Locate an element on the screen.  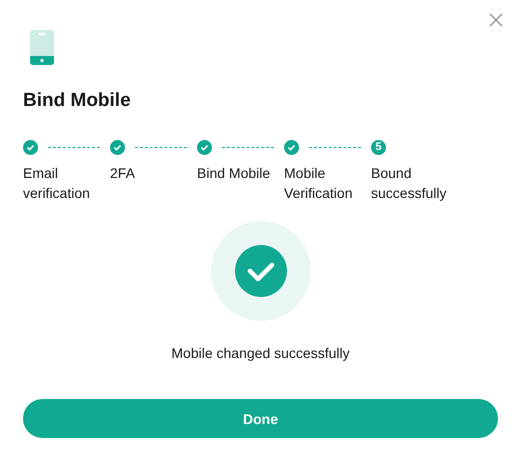
dialog-title: Bind Mobile is located at coordinates (77, 101).